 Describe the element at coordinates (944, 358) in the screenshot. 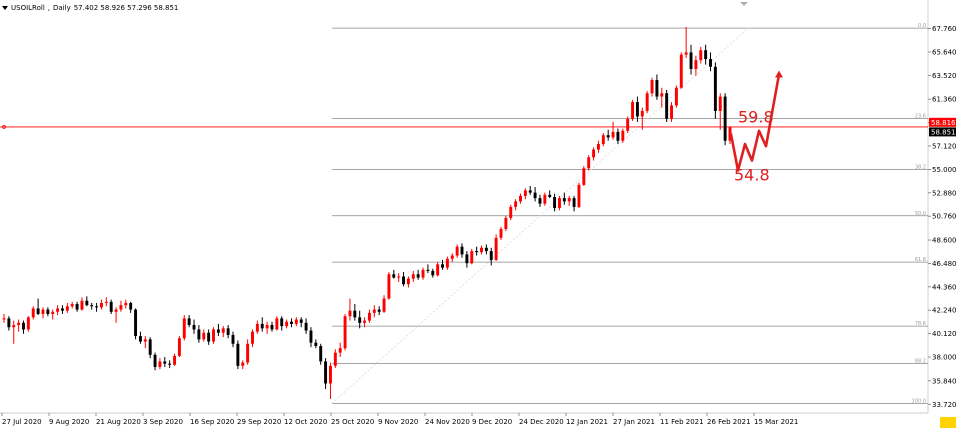

I see `y-tick-label: 38.000` at that location.